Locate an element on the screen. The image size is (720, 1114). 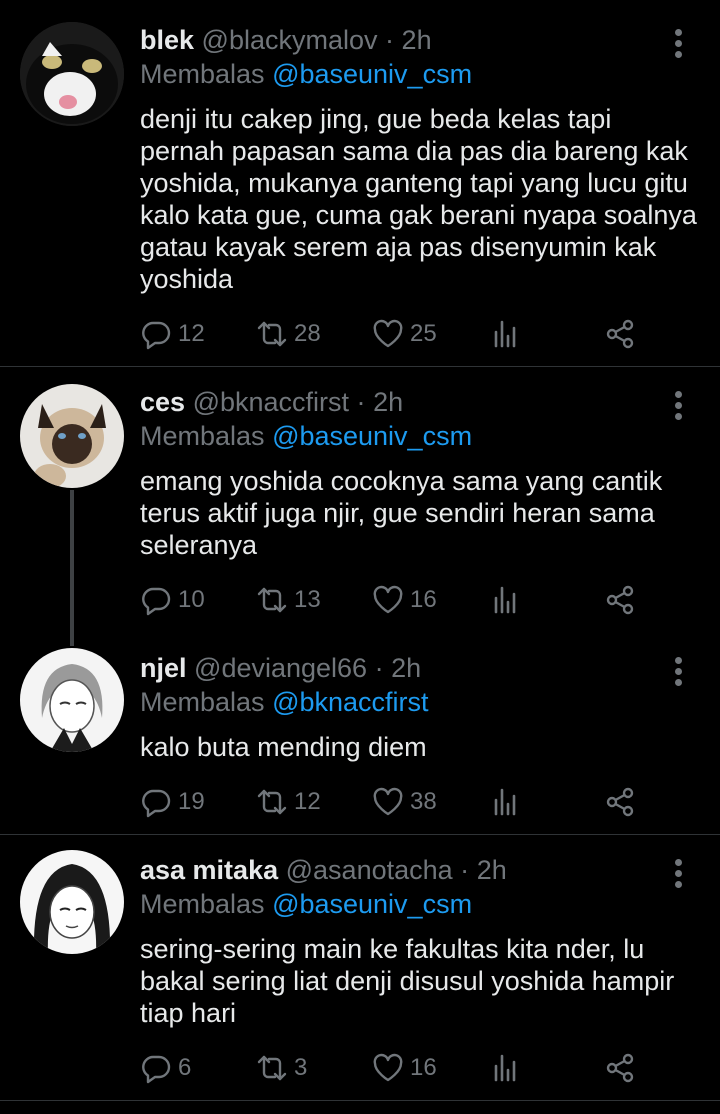
display-name: blek is located at coordinates (167, 40).